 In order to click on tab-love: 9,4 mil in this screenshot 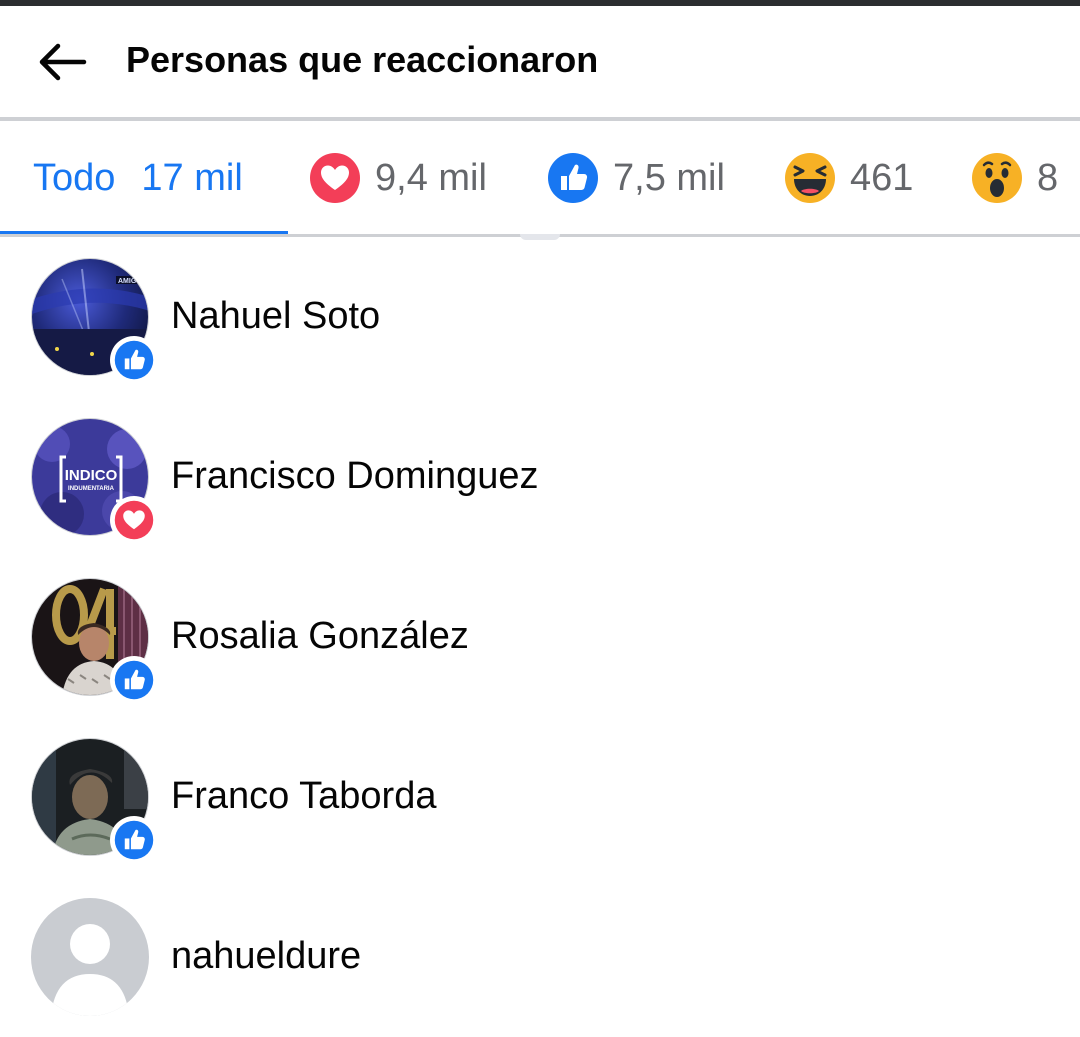, I will do `click(398, 178)`.